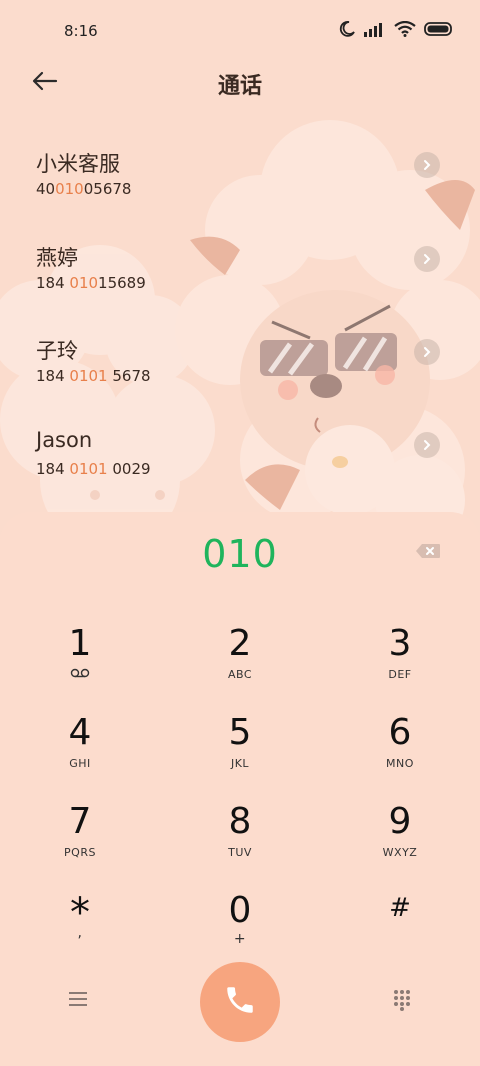 Image resolution: width=480 pixels, height=1066 pixels. I want to click on key-6: 6 MNO, so click(400, 753).